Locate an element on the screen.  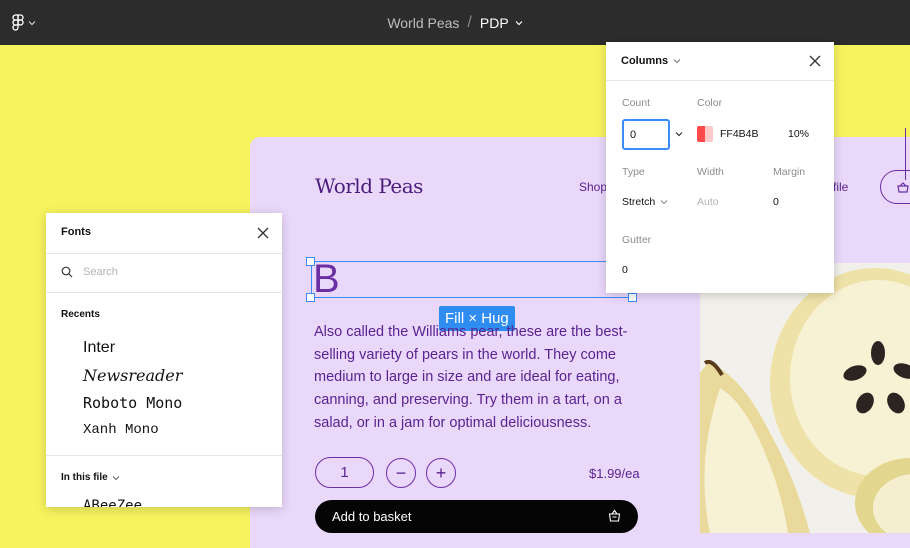
search-icon is located at coordinates (67, 272).